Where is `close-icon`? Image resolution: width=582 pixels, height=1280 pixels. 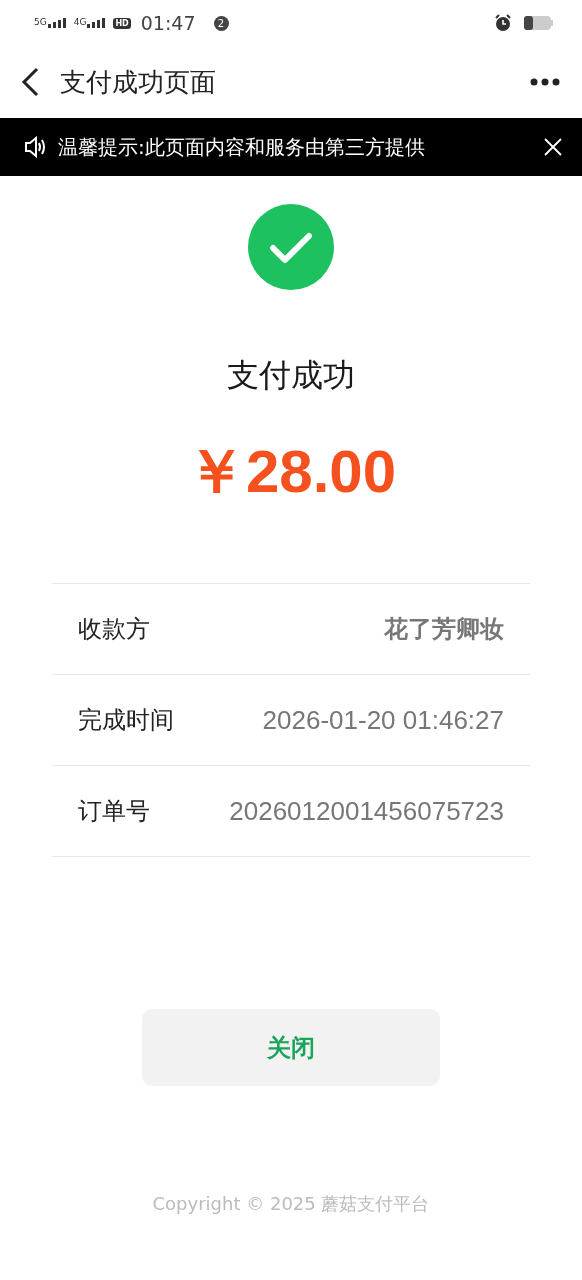 close-icon is located at coordinates (553, 147).